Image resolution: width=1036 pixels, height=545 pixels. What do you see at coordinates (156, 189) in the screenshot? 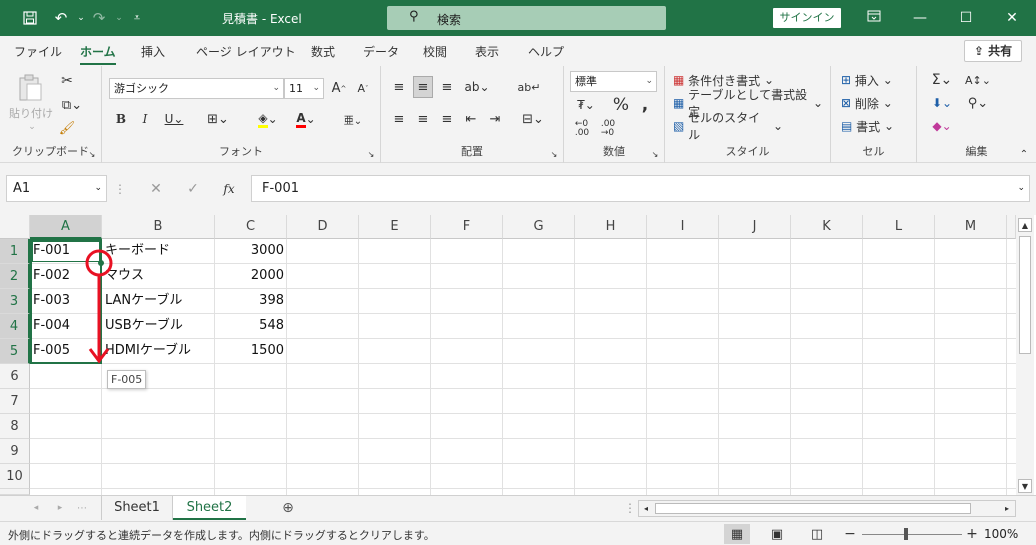
I see `cancel-icon: ✕` at bounding box center [156, 189].